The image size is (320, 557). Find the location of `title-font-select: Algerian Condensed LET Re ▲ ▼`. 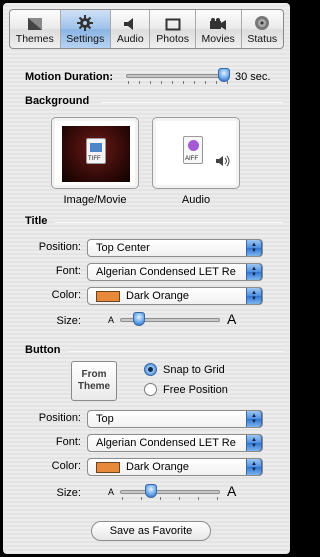

title-font-select: Algerian Condensed LET Re ▲ ▼ is located at coordinates (175, 272).